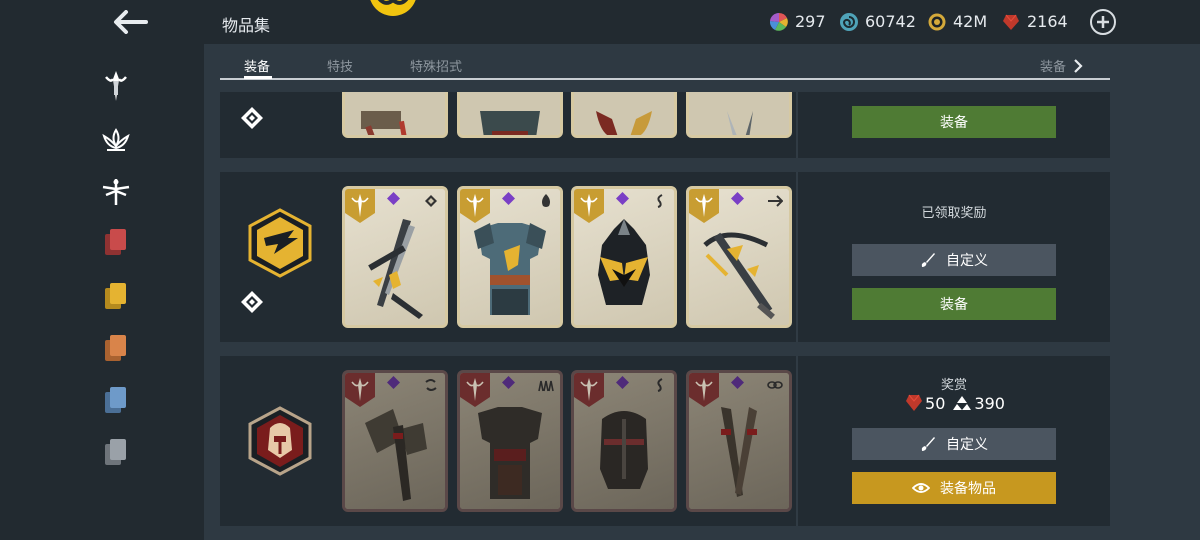  I want to click on currency-steel: 60742, so click(878, 21).